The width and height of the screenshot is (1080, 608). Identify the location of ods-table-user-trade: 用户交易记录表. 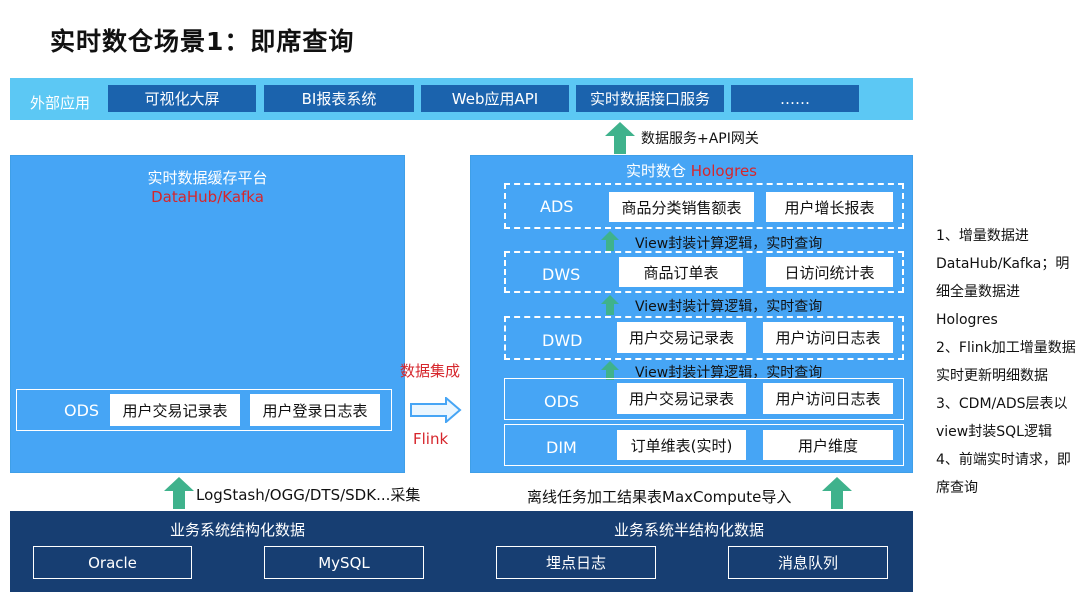
(681, 398).